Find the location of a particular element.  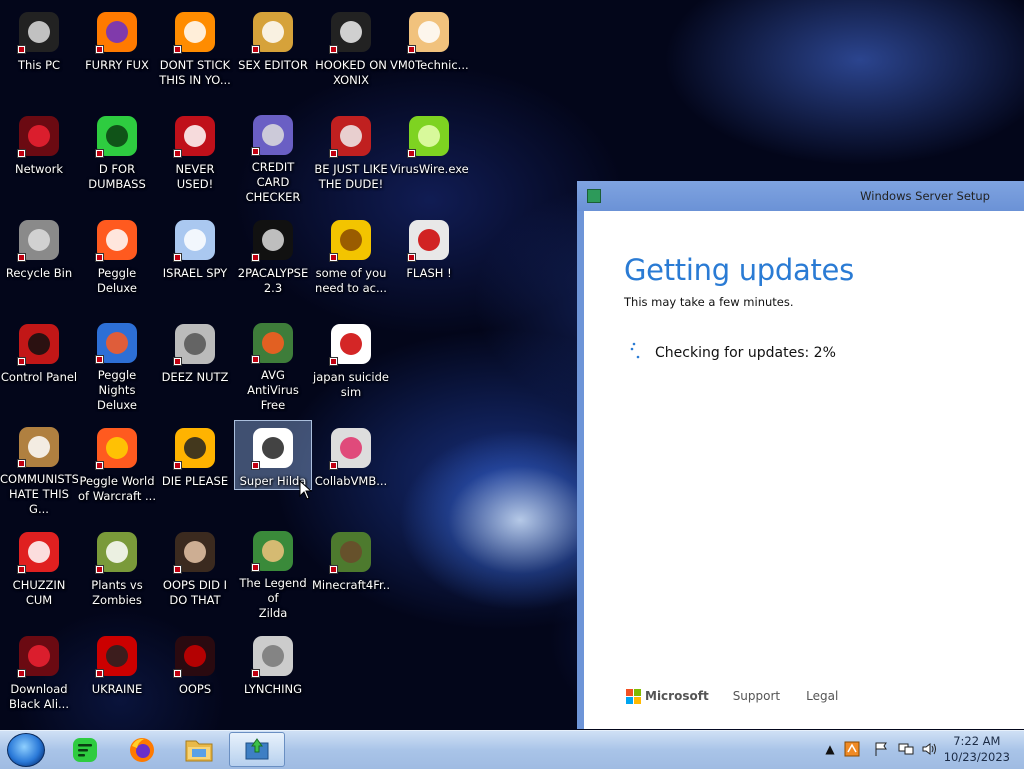

taskbar-firefox-button is located at coordinates (142, 749).